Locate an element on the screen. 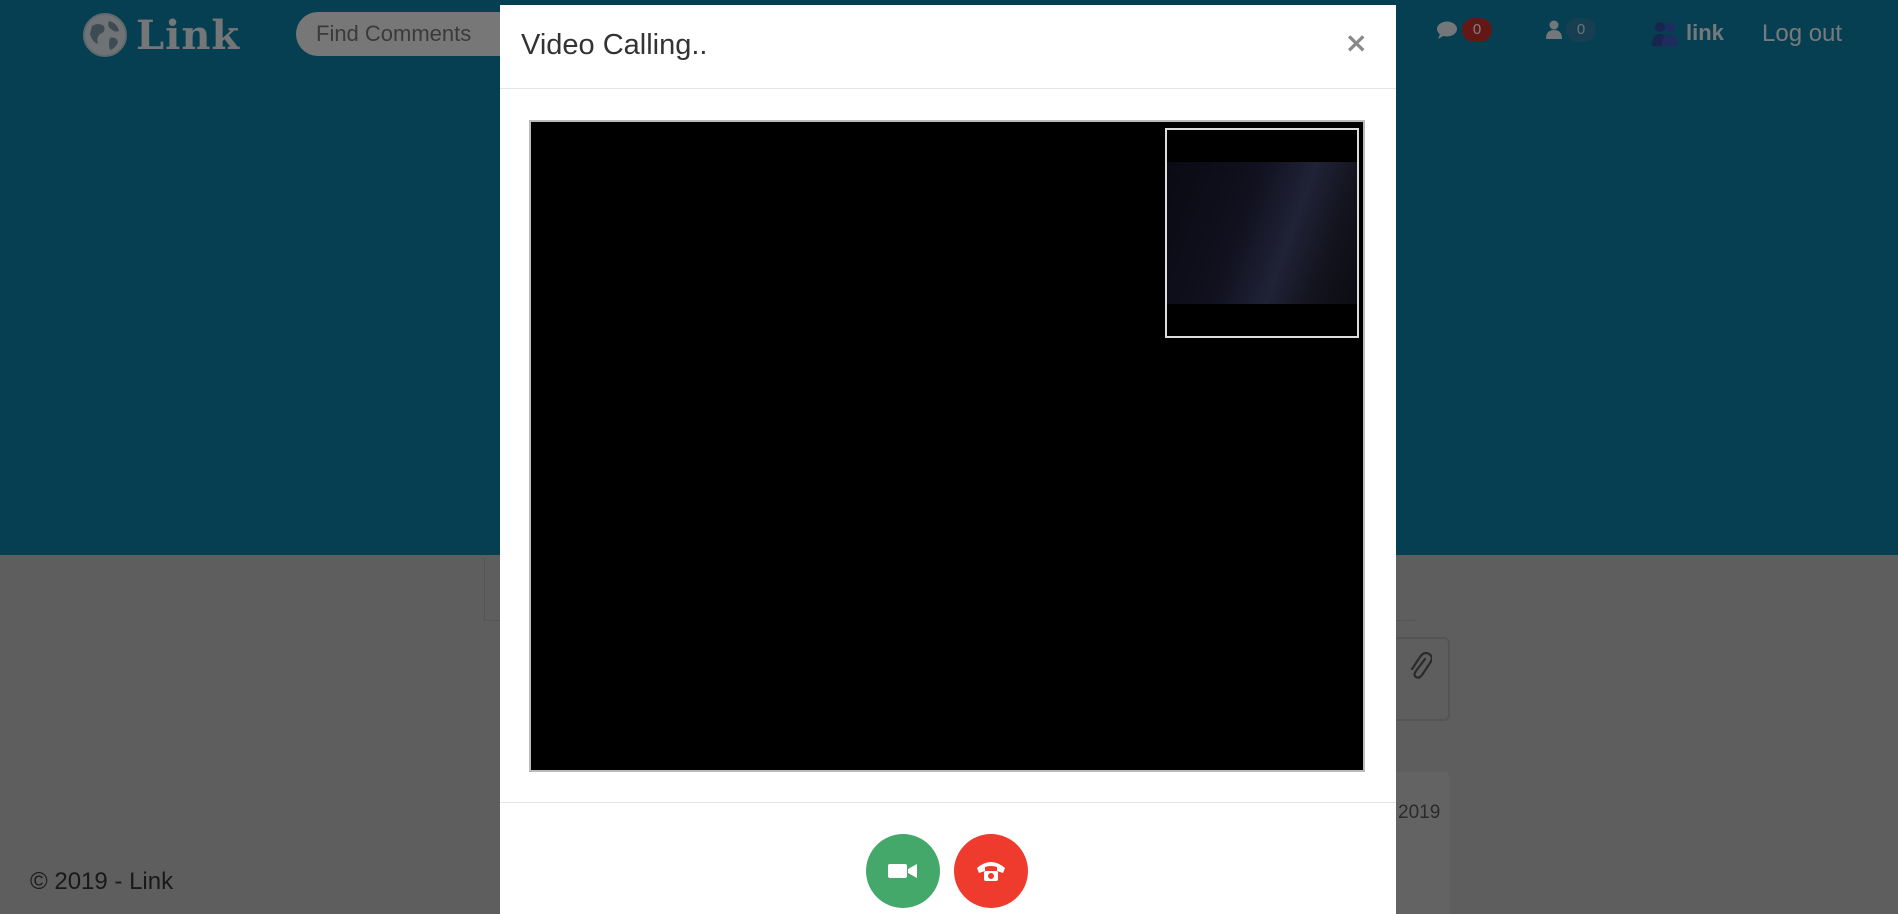  local-video-preview is located at coordinates (1262, 233).